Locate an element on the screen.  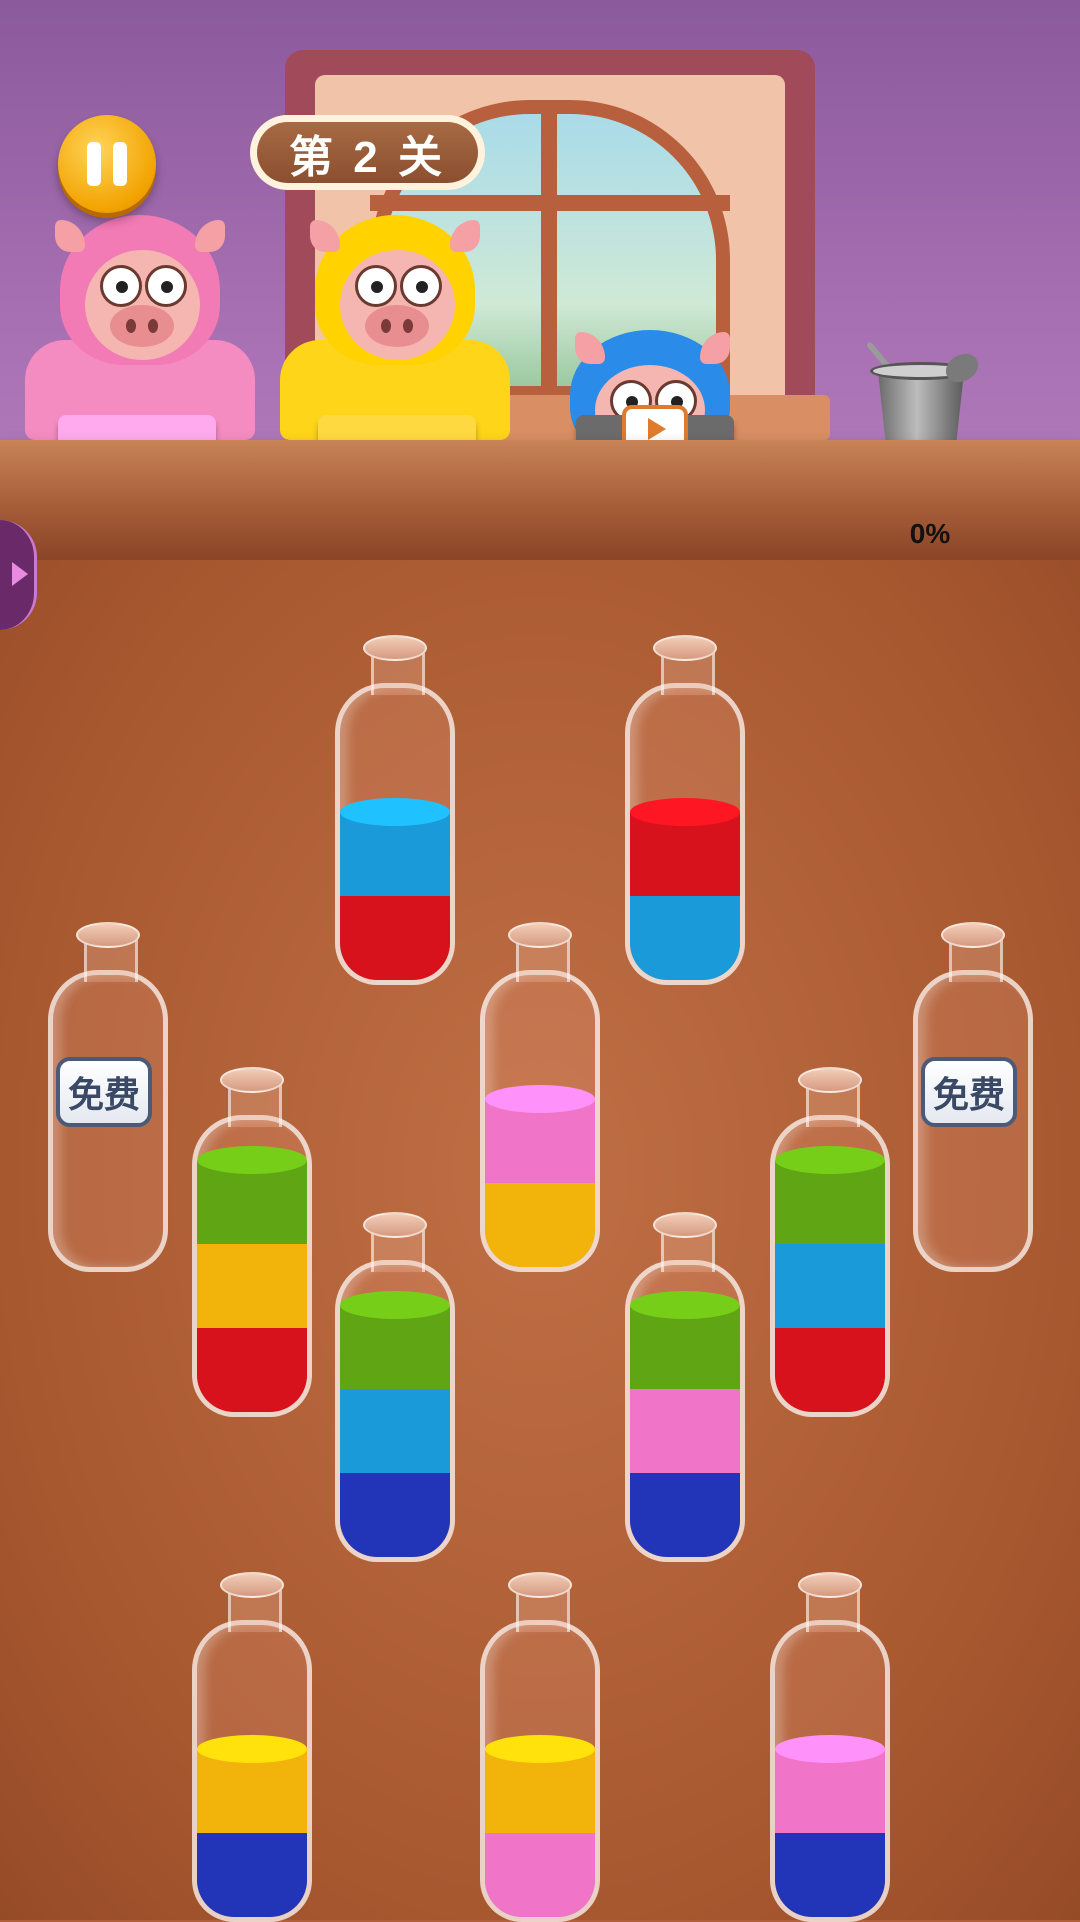
pig-customer-yellow is located at coordinates (395, 325).